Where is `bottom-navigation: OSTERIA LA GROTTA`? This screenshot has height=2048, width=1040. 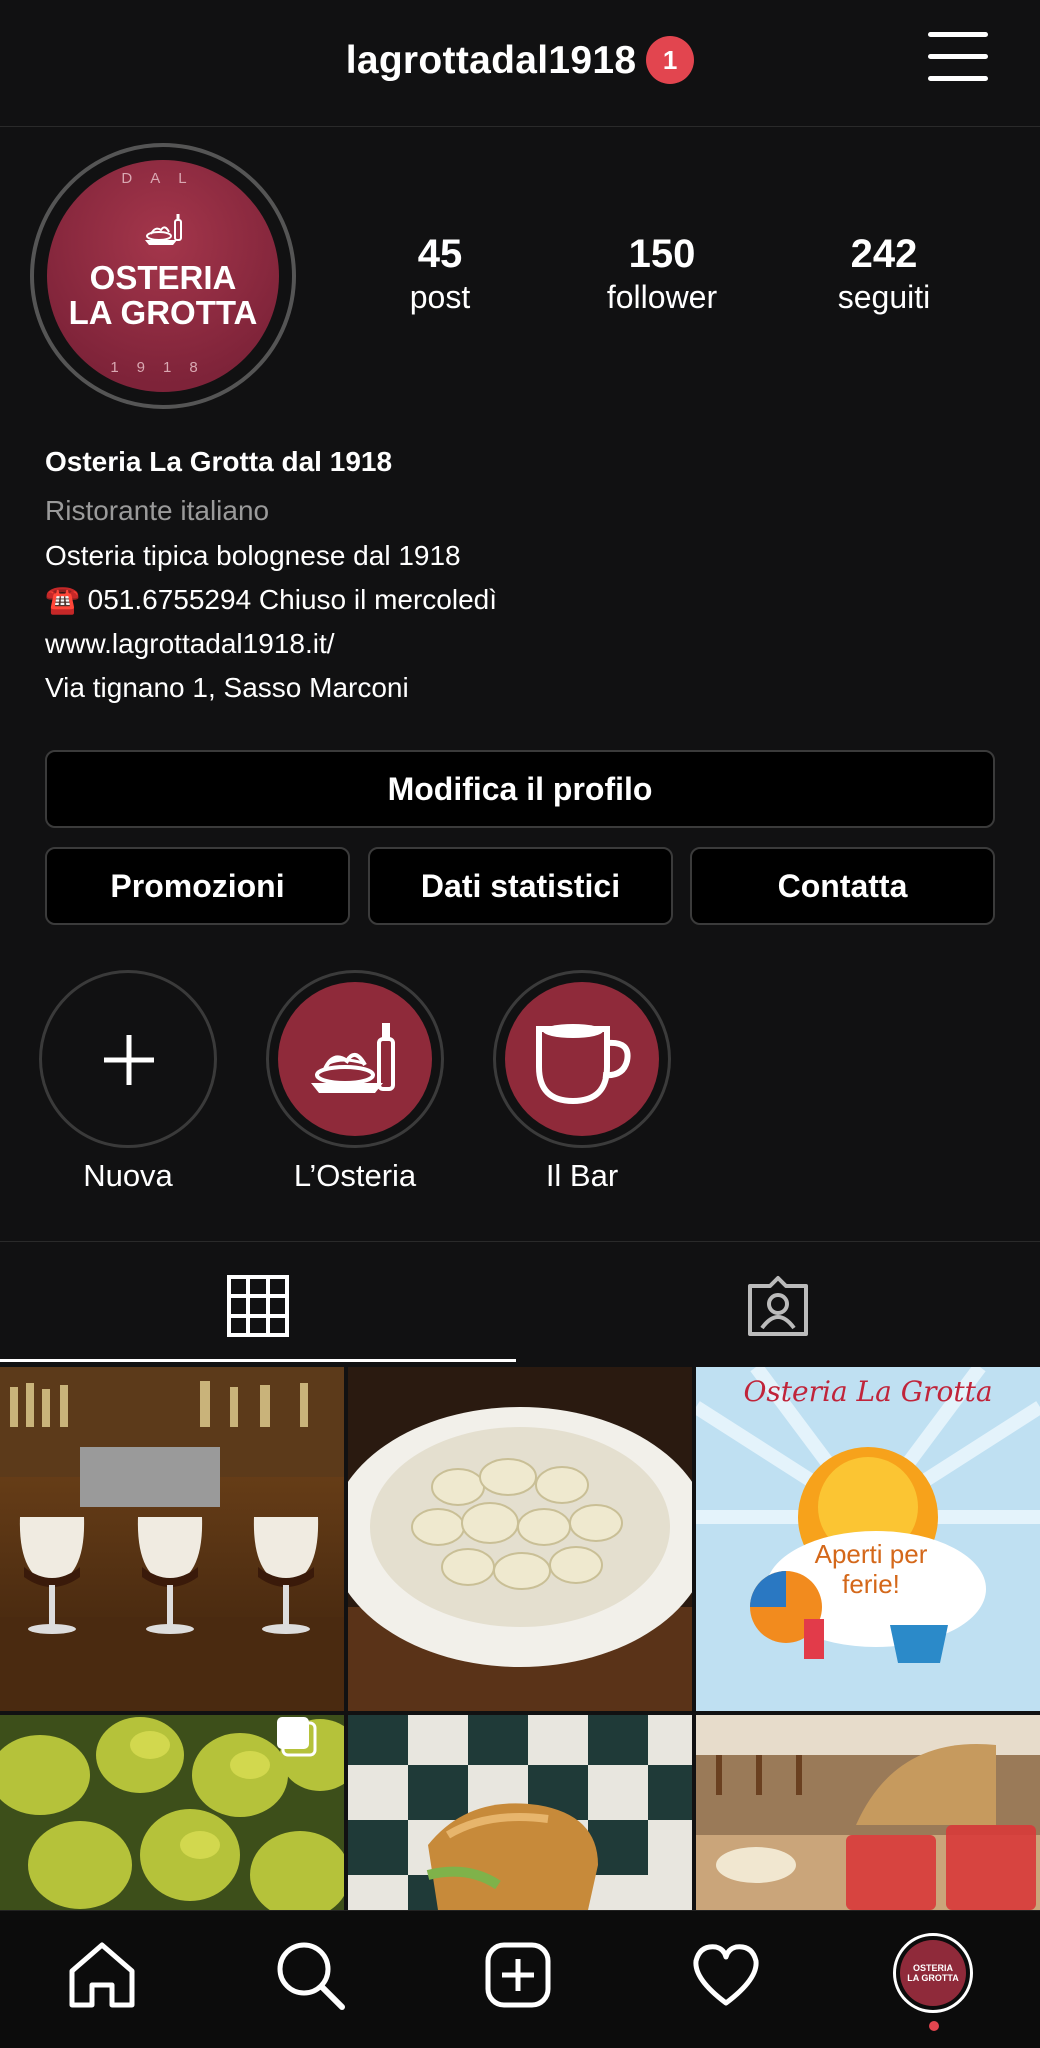
bottom-navigation: OSTERIA LA GROTTA is located at coordinates (520, 1979).